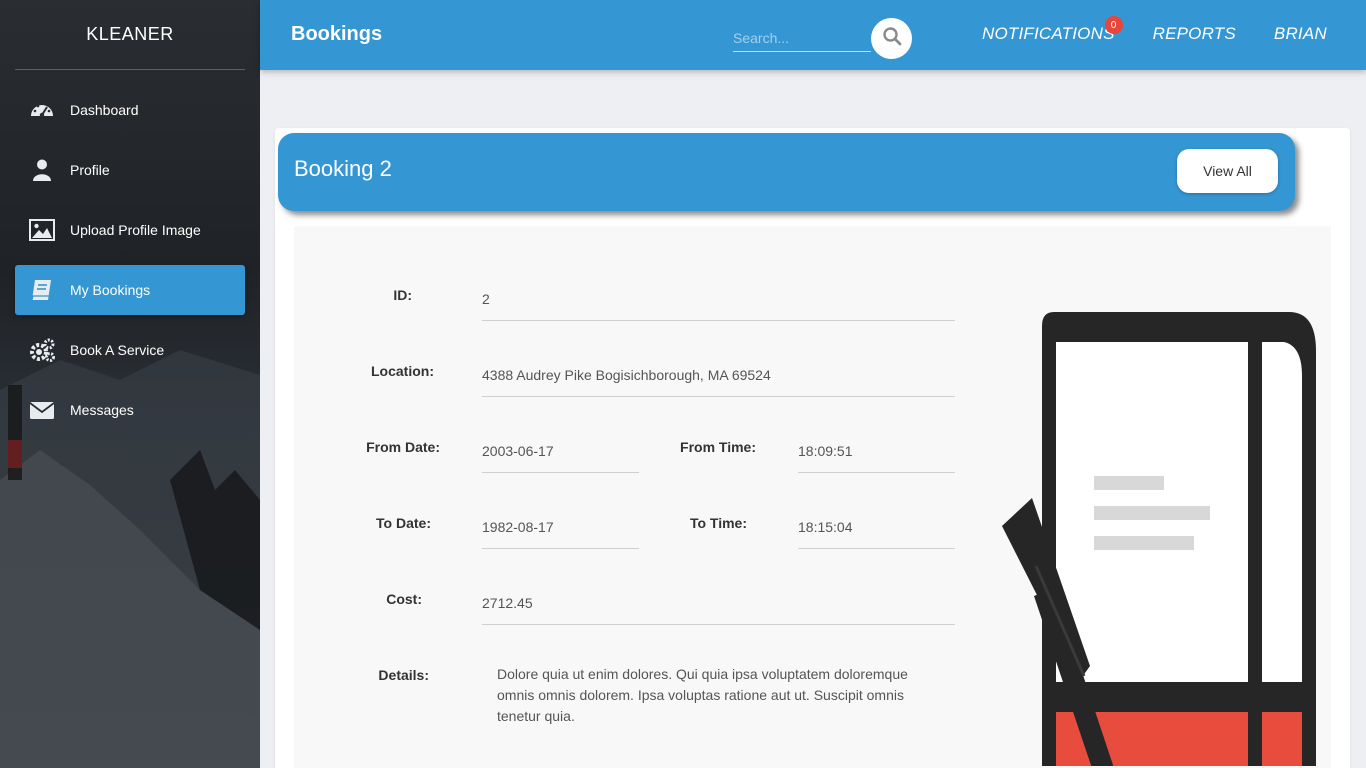  Describe the element at coordinates (343, 168) in the screenshot. I see `booking-title: Booking 2` at that location.